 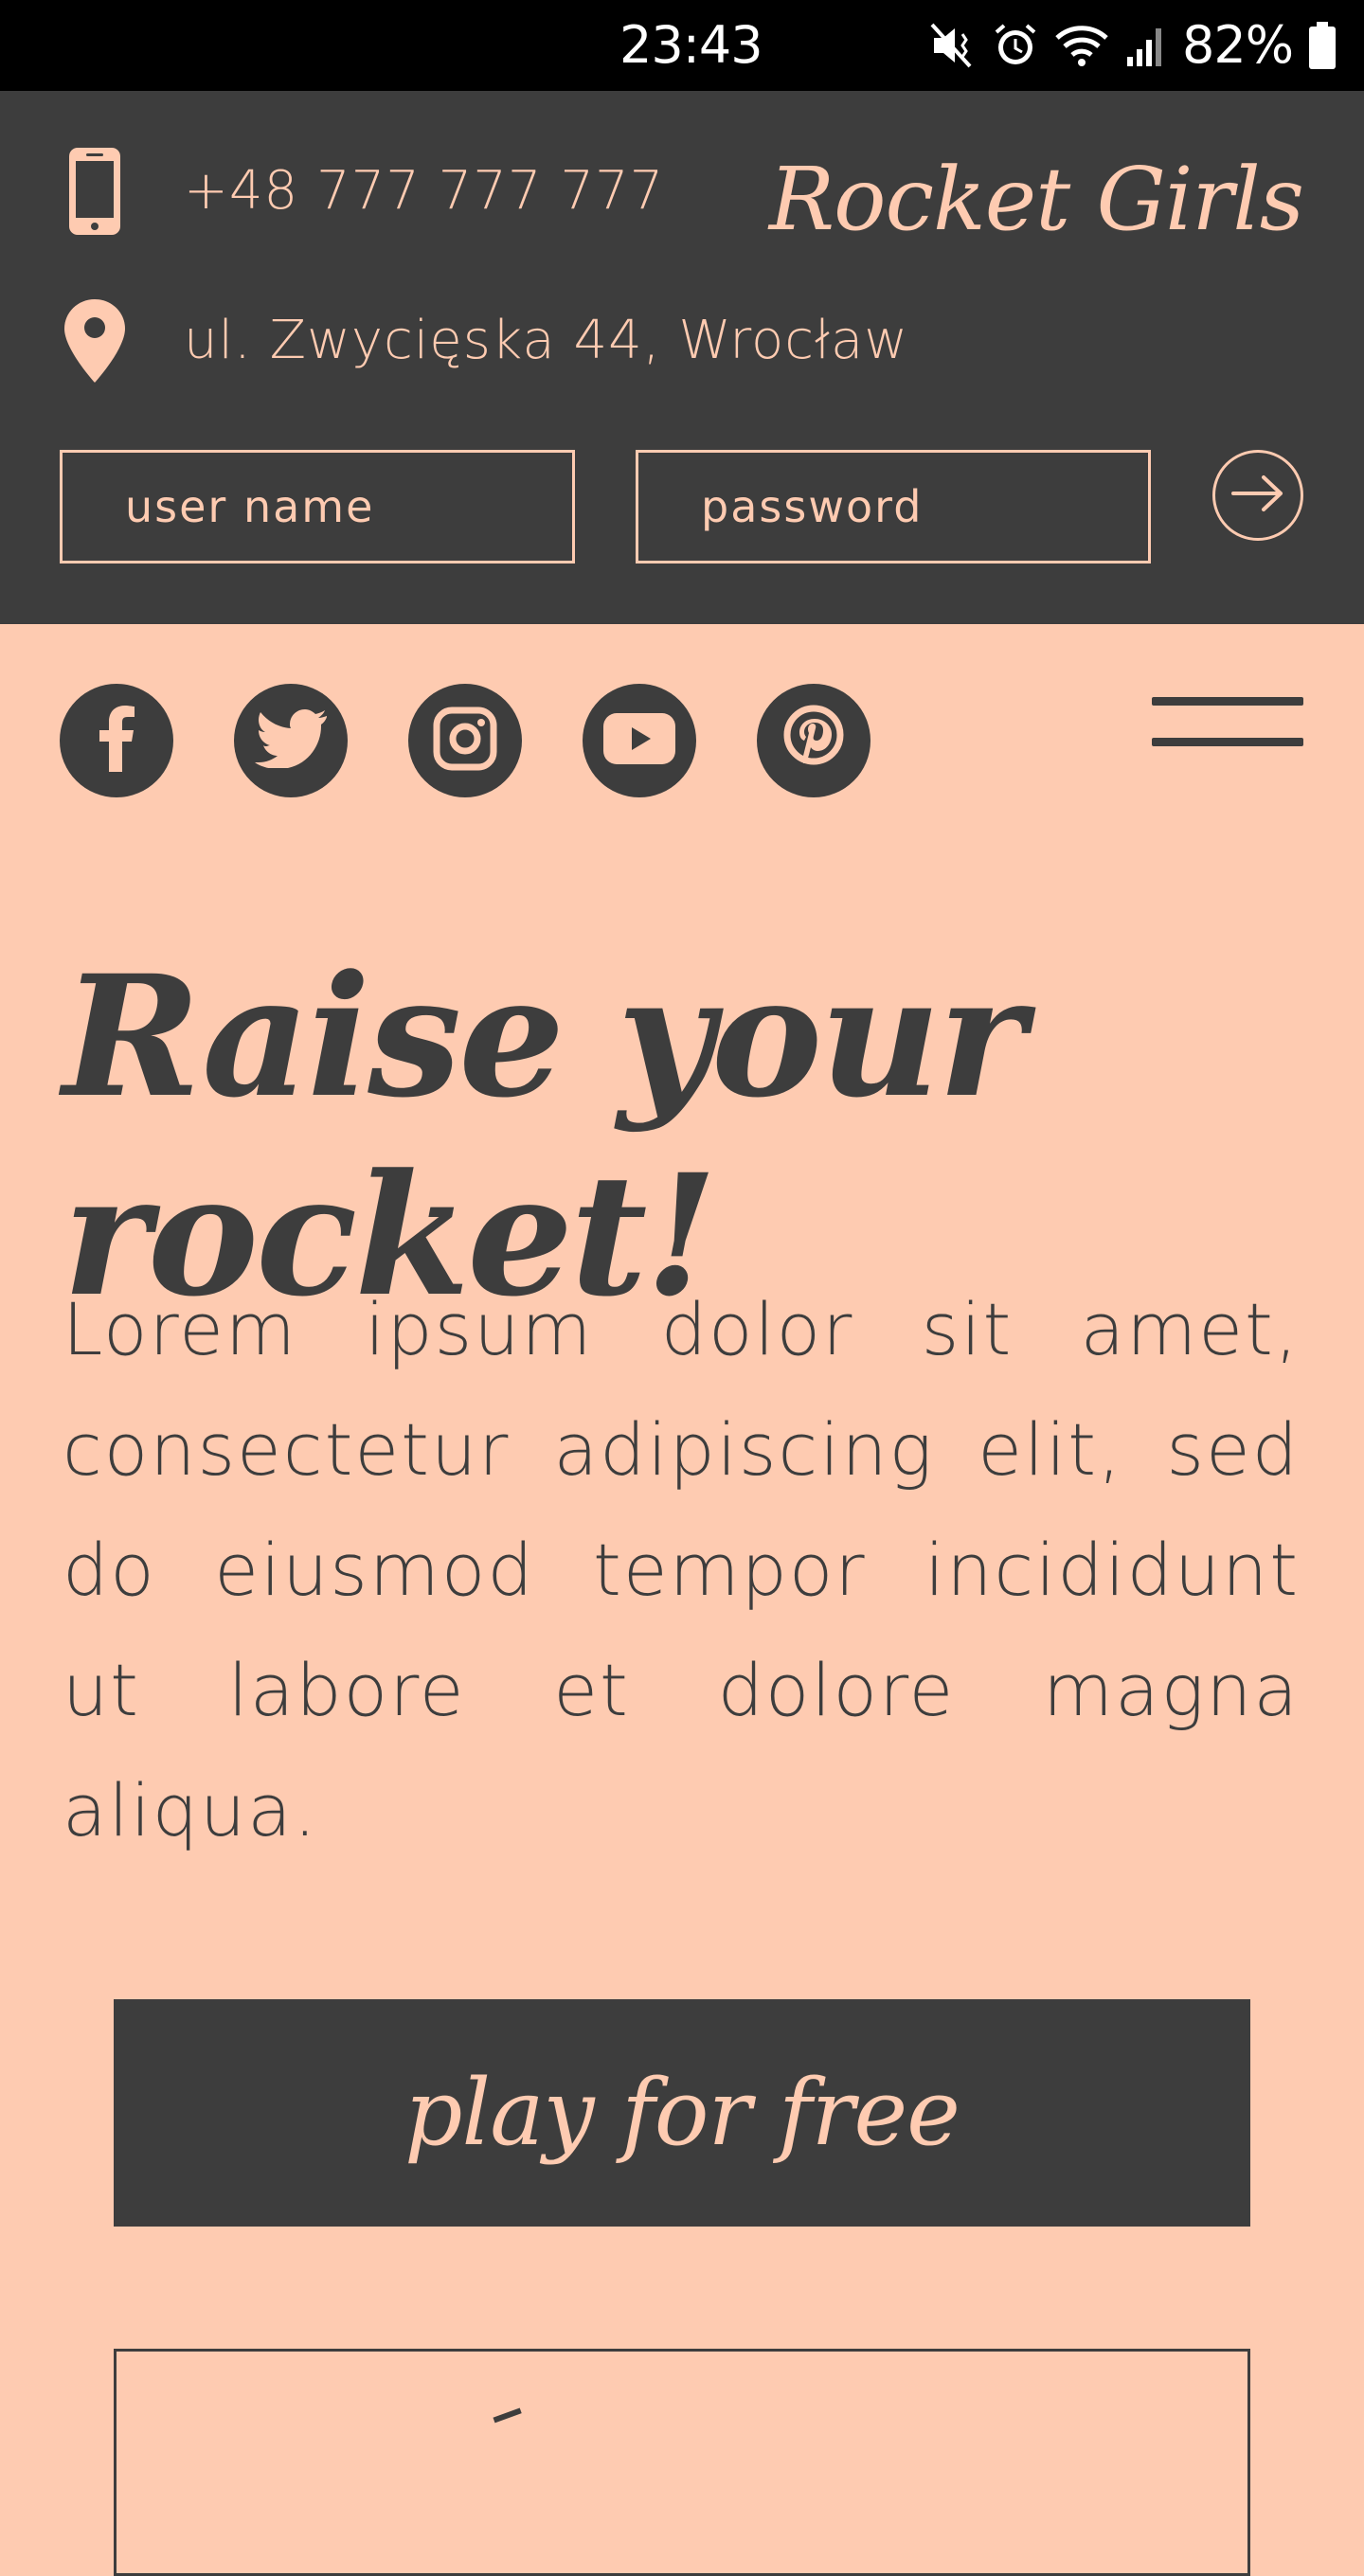 I want to click on phone-number: +48 777 777 777, so click(x=424, y=191).